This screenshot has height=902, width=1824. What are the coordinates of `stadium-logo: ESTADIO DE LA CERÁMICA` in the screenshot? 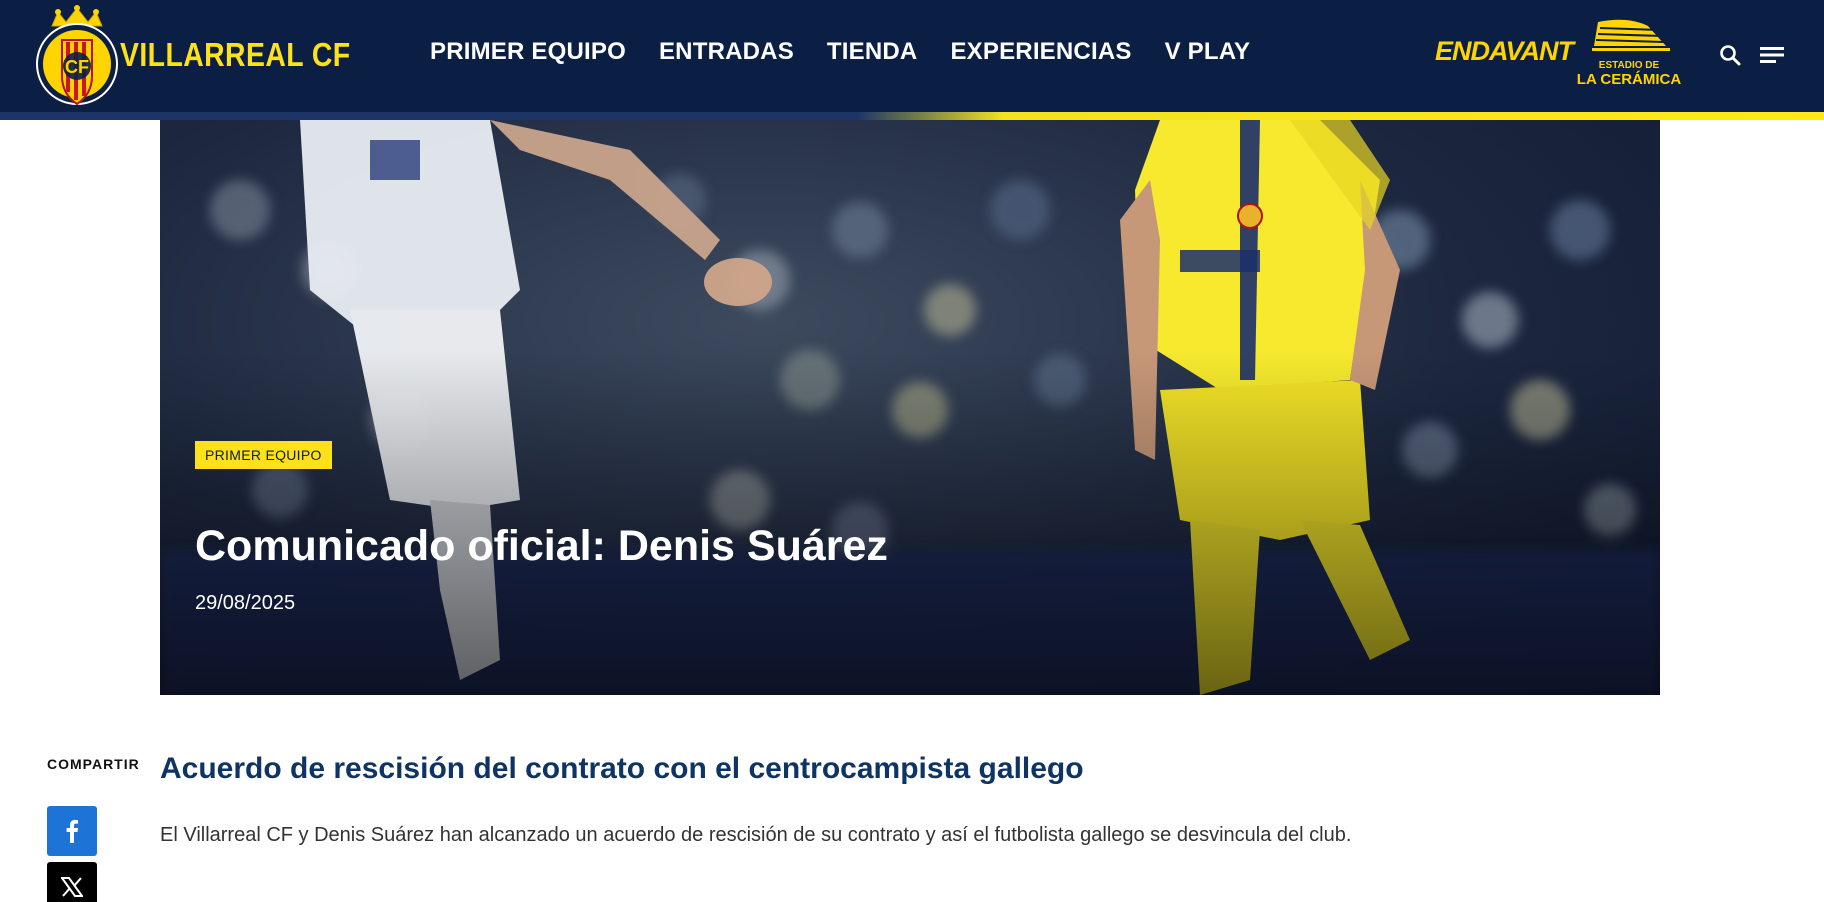 It's located at (1629, 52).